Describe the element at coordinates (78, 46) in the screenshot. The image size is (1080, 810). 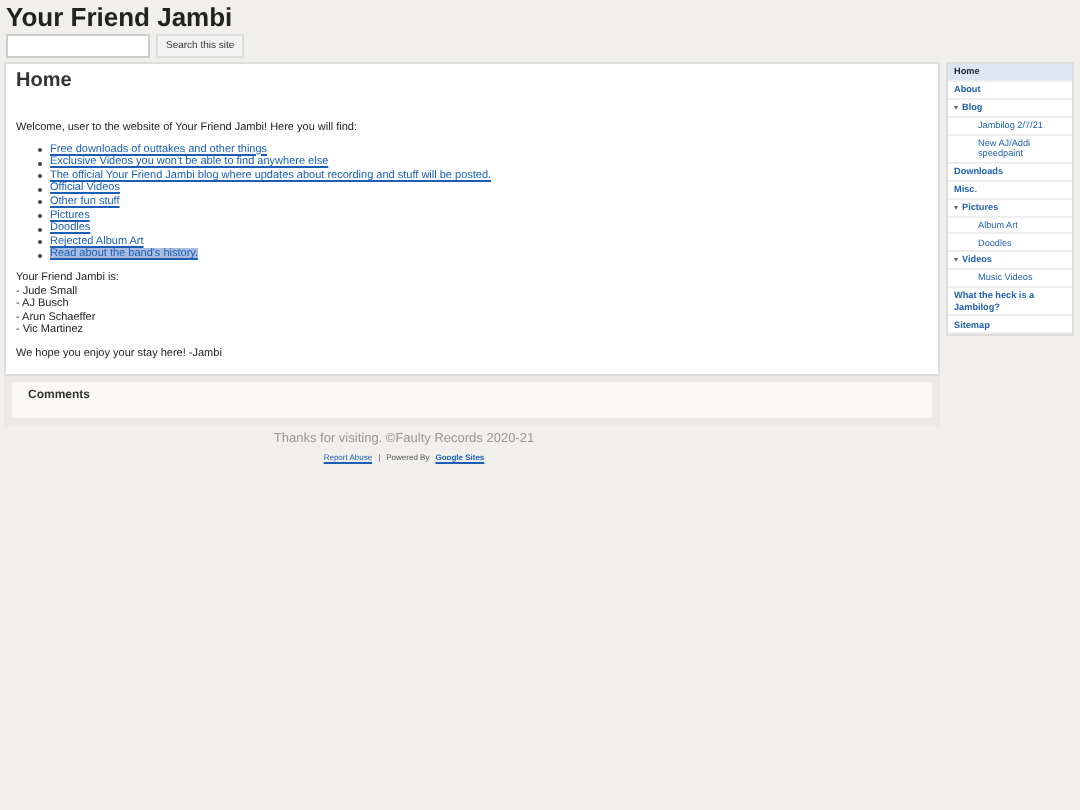
I see `search-field` at that location.